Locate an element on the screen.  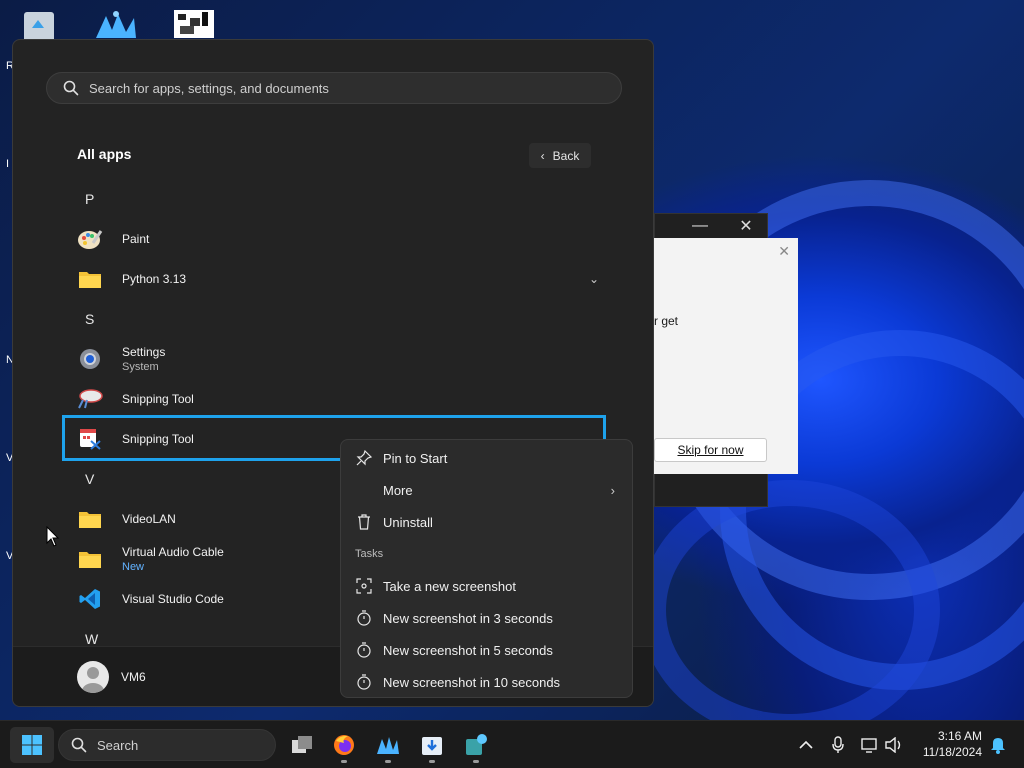
menu-item-label: New screenshot in 10 seconds is located at coordinates (472, 682).